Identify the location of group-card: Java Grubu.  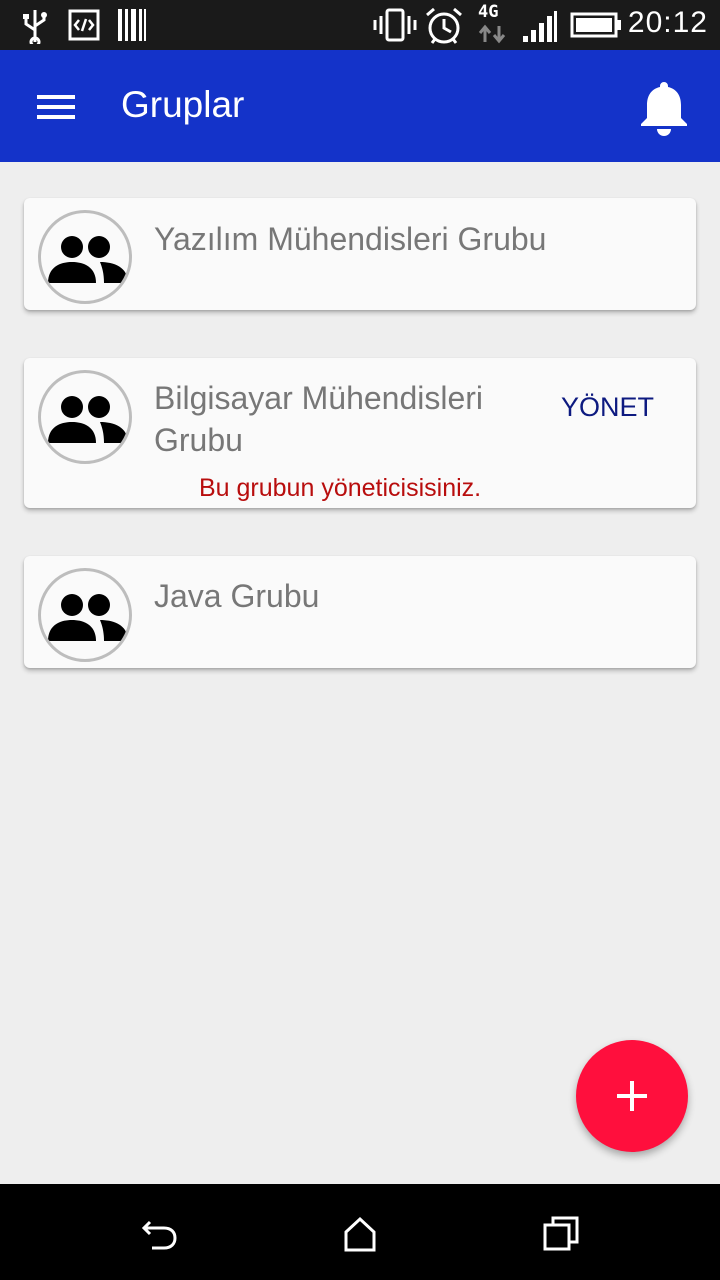
(360, 612).